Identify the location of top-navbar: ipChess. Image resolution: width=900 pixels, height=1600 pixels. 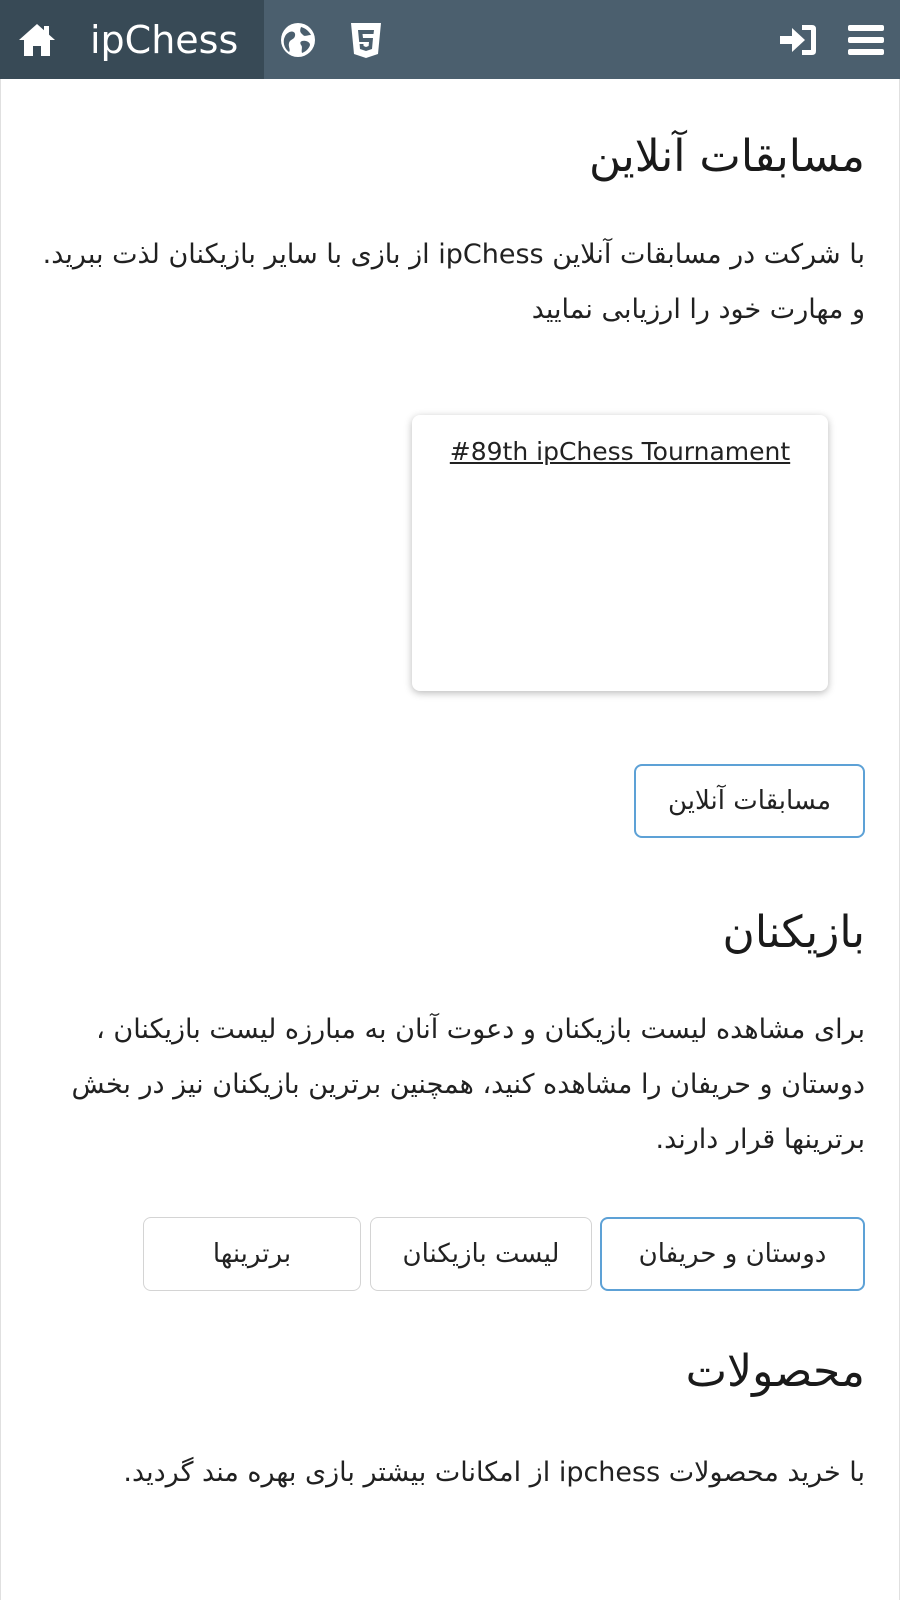
(450, 39).